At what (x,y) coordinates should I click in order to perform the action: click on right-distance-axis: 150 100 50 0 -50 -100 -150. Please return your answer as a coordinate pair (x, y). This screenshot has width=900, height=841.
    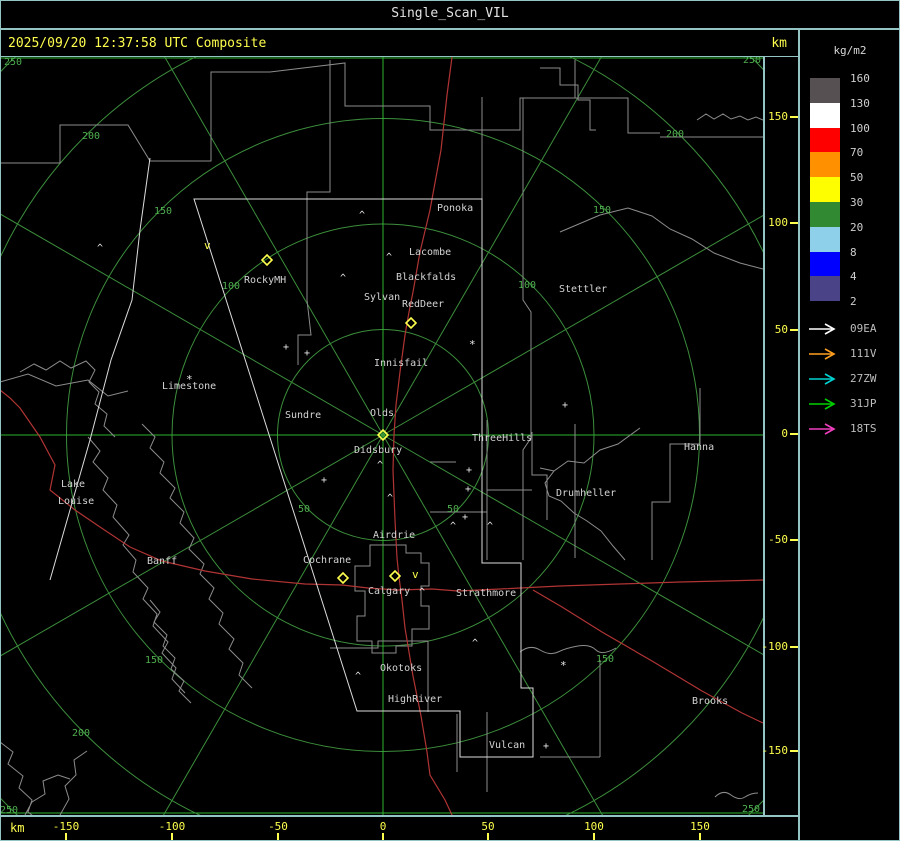
    Looking at the image, I should click on (780, 436).